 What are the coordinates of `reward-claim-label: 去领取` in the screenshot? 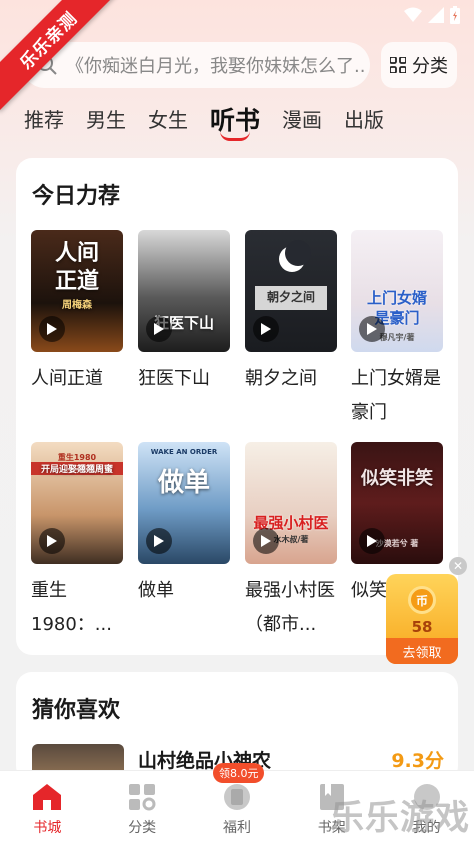 It's located at (422, 651).